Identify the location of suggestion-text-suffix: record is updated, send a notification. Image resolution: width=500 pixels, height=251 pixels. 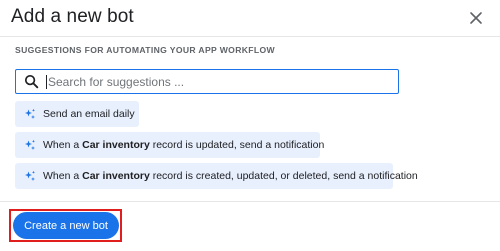
(237, 145).